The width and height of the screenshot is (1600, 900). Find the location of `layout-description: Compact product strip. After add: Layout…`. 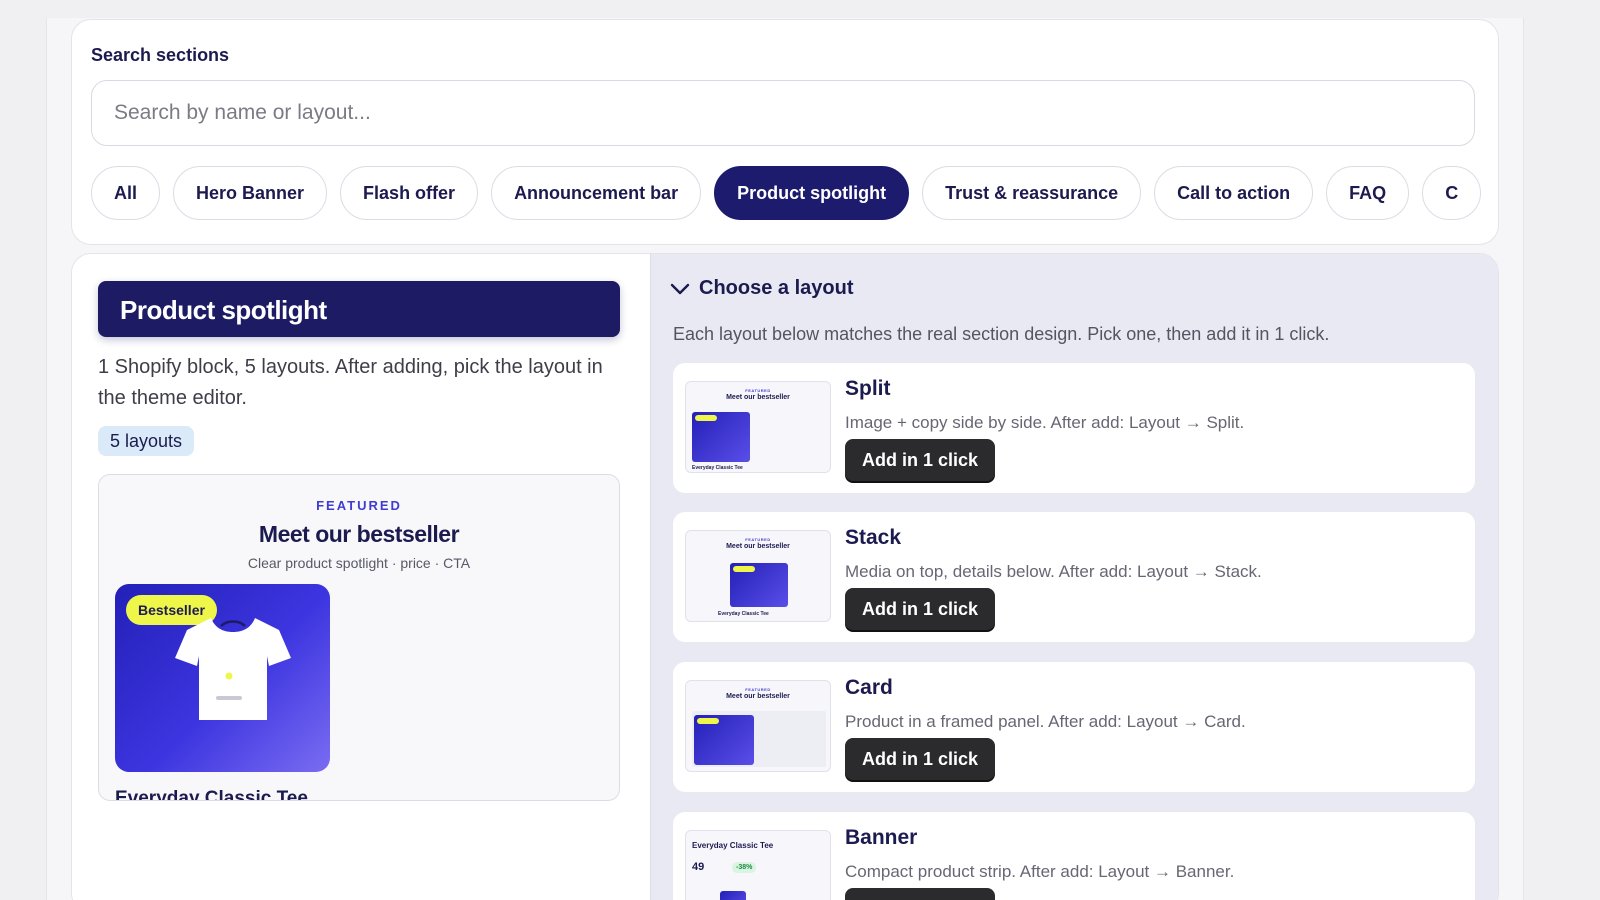

layout-description: Compact product strip. After add: Layout… is located at coordinates (1040, 871).